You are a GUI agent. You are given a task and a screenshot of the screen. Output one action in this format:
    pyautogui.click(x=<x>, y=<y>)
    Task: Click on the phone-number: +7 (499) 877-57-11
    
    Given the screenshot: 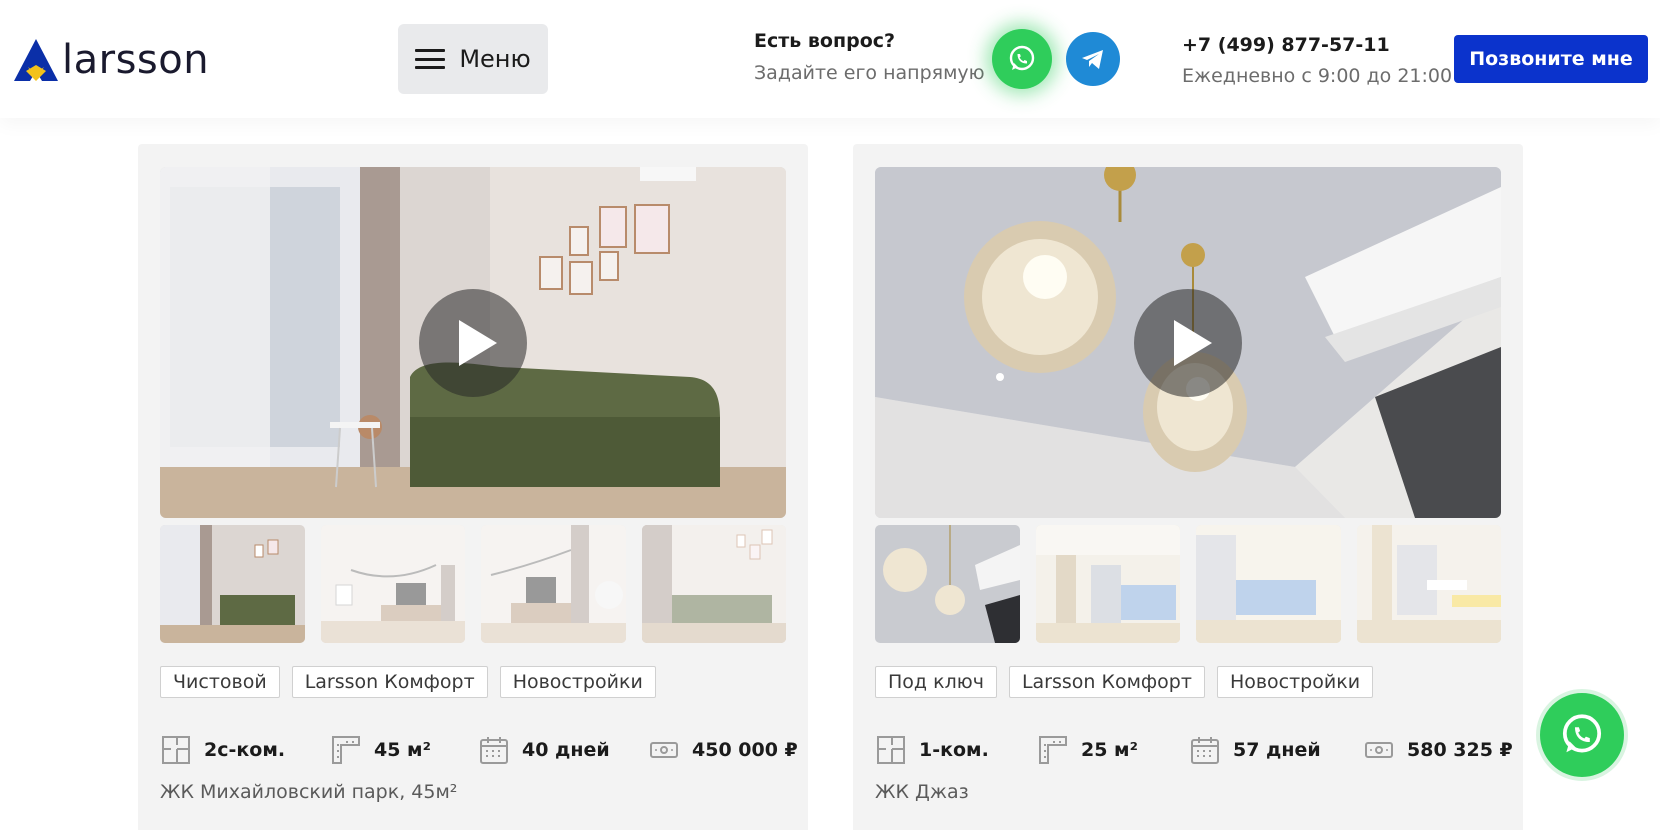 What is the action you would take?
    pyautogui.click(x=1317, y=45)
    